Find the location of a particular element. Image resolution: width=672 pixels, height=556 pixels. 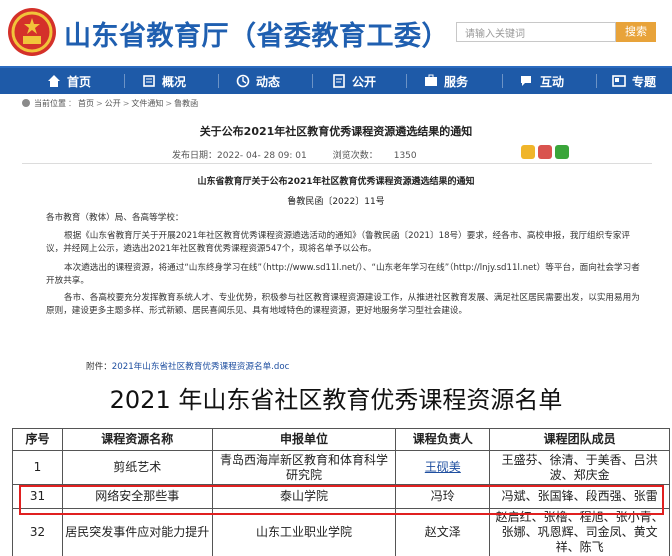

home-icon is located at coordinates (54, 81).